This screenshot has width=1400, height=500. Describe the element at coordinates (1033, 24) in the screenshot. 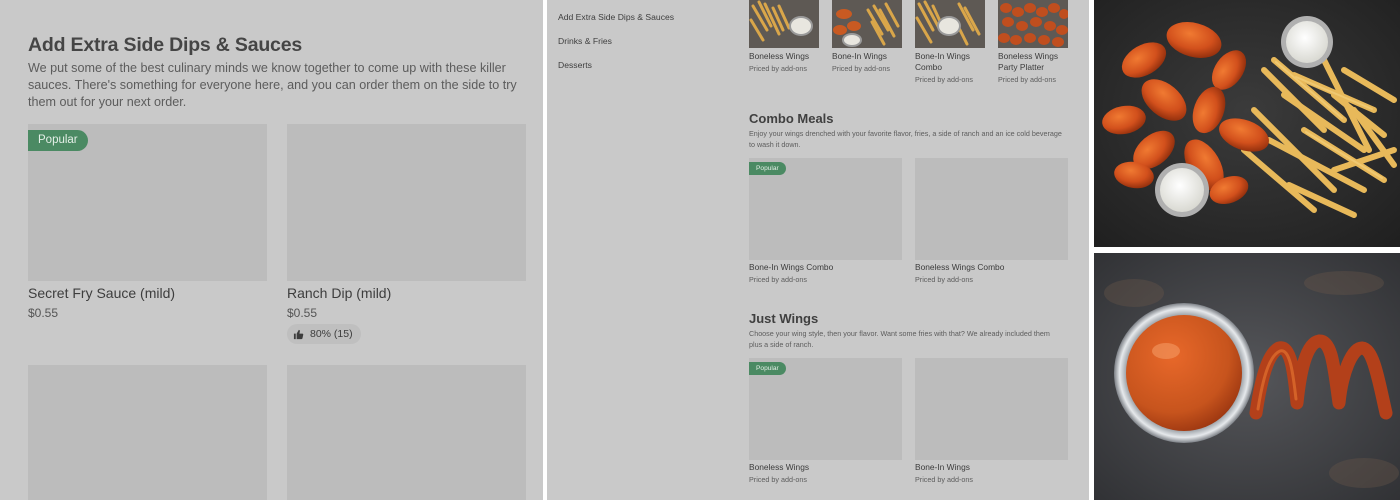

I see `item-image-boneless-party-platter` at that location.